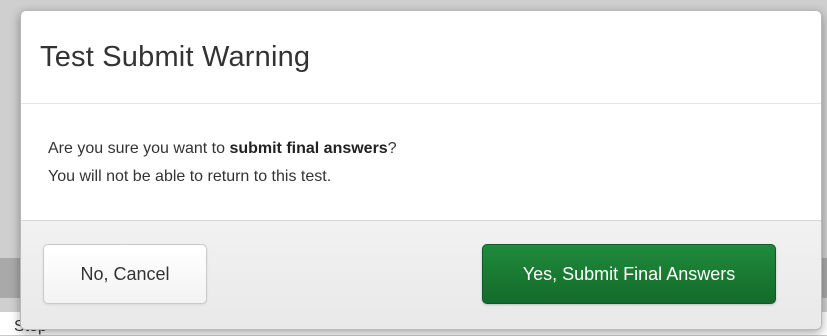 The height and width of the screenshot is (336, 827). I want to click on dialog-title: Test Submit Warning, so click(175, 57).